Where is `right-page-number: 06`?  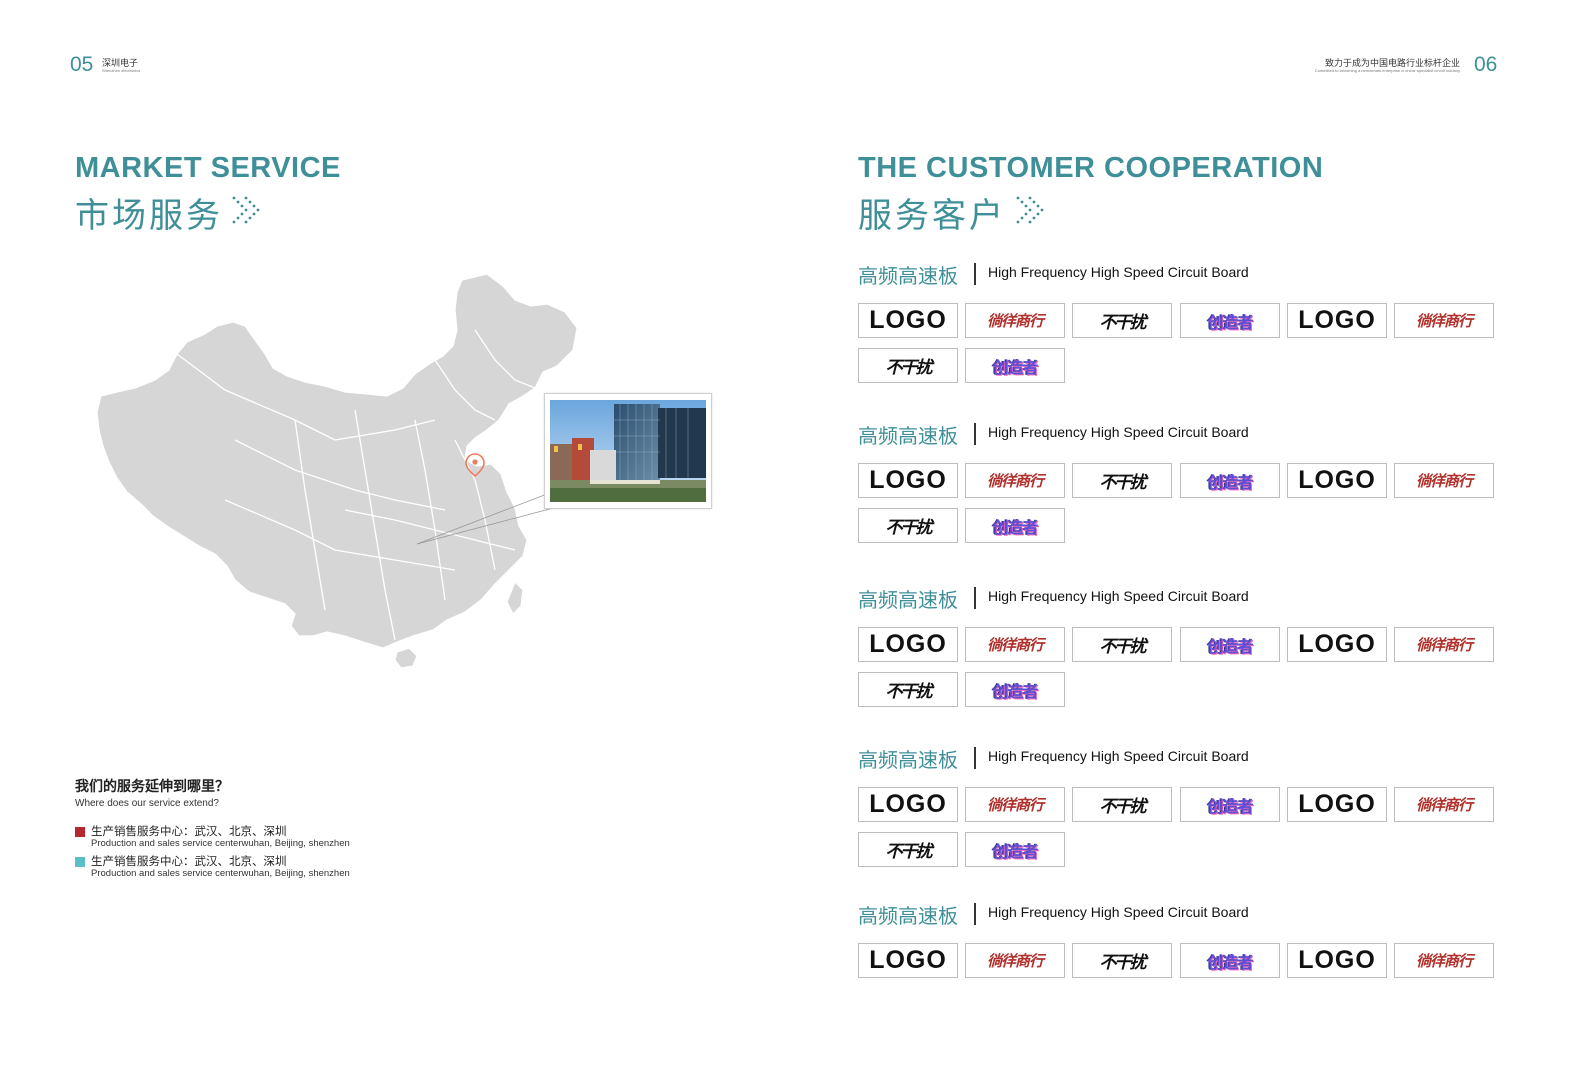 right-page-number: 06 is located at coordinates (1486, 64).